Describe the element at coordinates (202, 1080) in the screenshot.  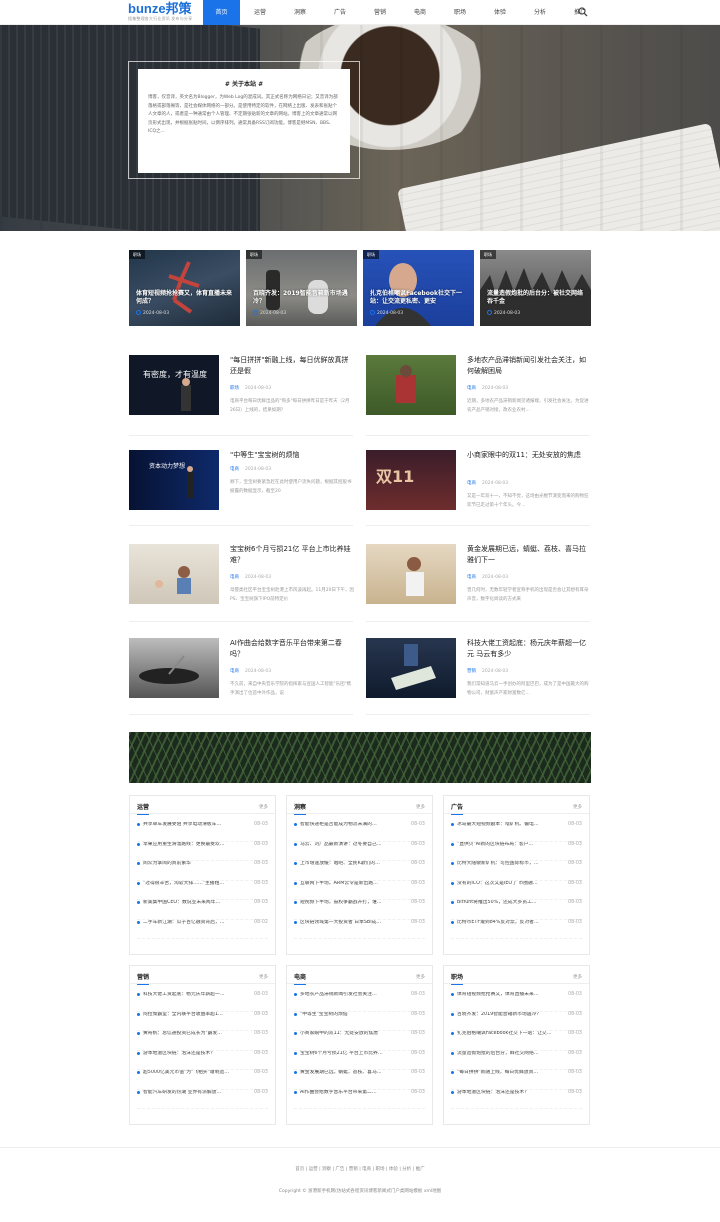
I see `list-item: 超5000亿美元市值"为"飞相买"遭制造… 08-03` at that location.